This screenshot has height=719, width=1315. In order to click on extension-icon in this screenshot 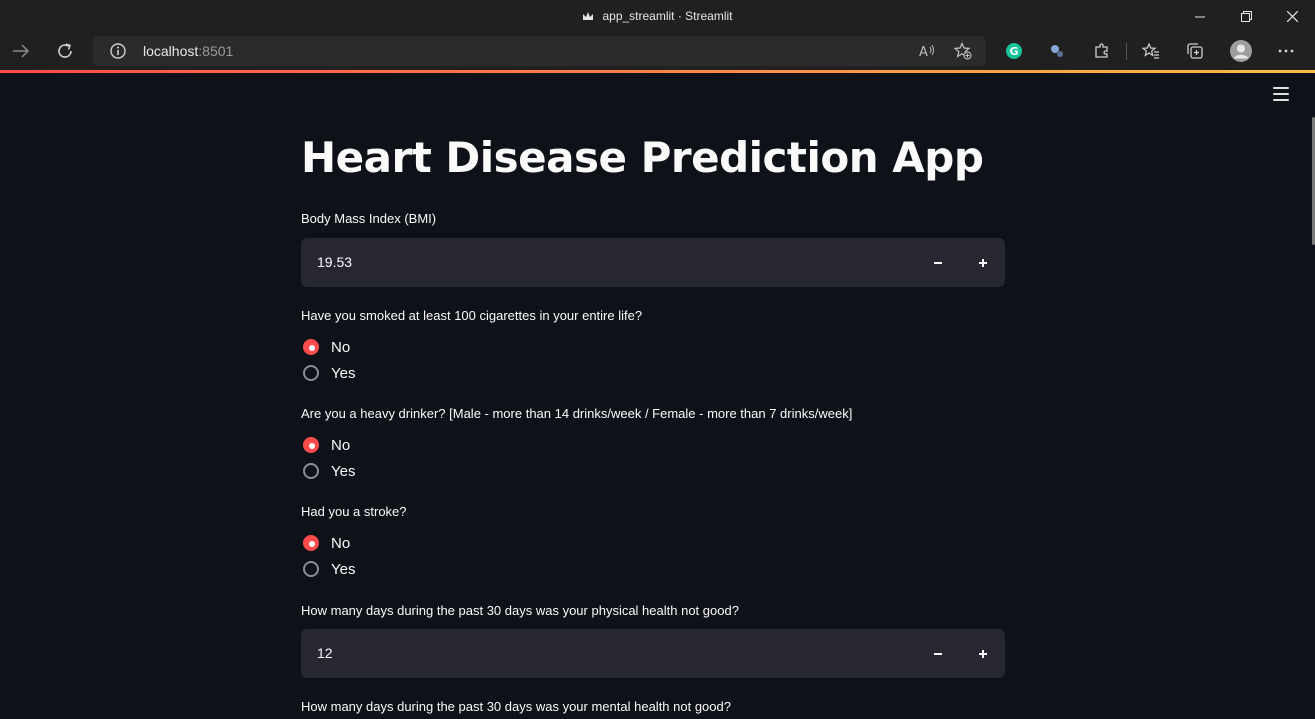, I will do `click(1057, 51)`.